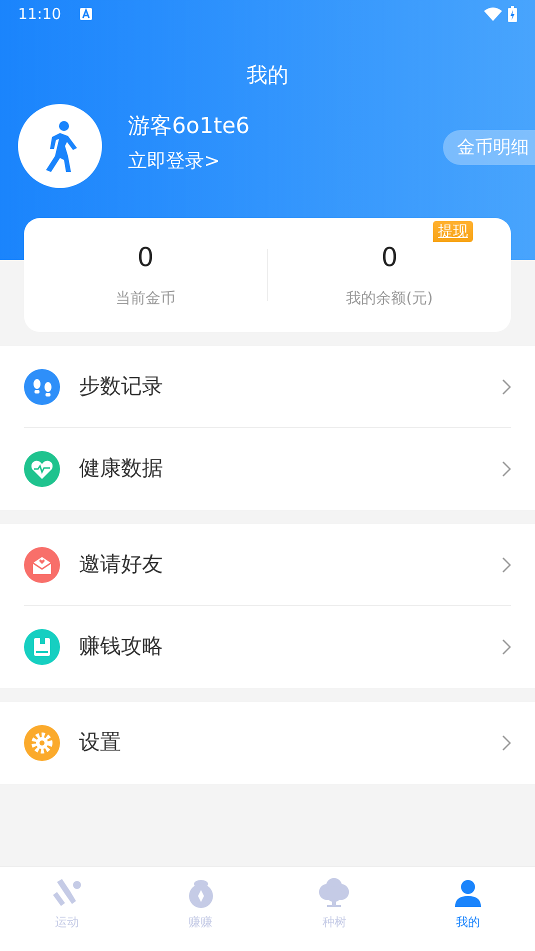 The width and height of the screenshot is (535, 951). I want to click on footprints-icon, so click(42, 386).